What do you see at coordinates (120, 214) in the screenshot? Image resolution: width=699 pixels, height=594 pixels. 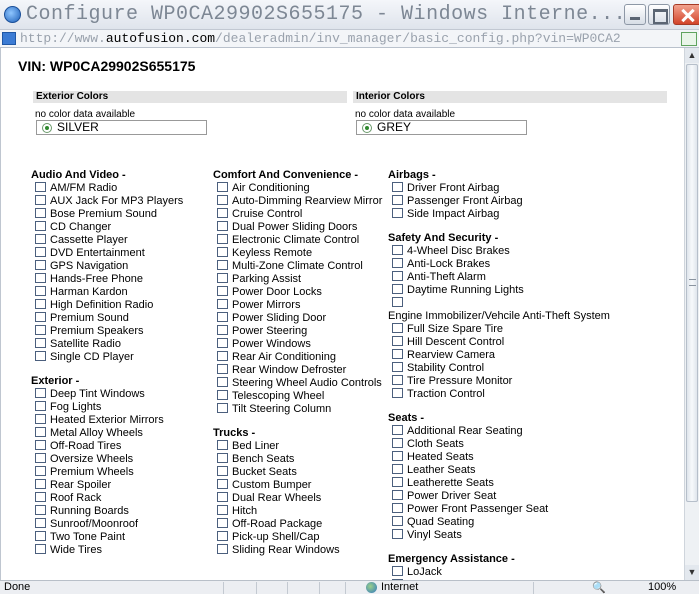 I see `feature-option: Bose Premium Sound` at bounding box center [120, 214].